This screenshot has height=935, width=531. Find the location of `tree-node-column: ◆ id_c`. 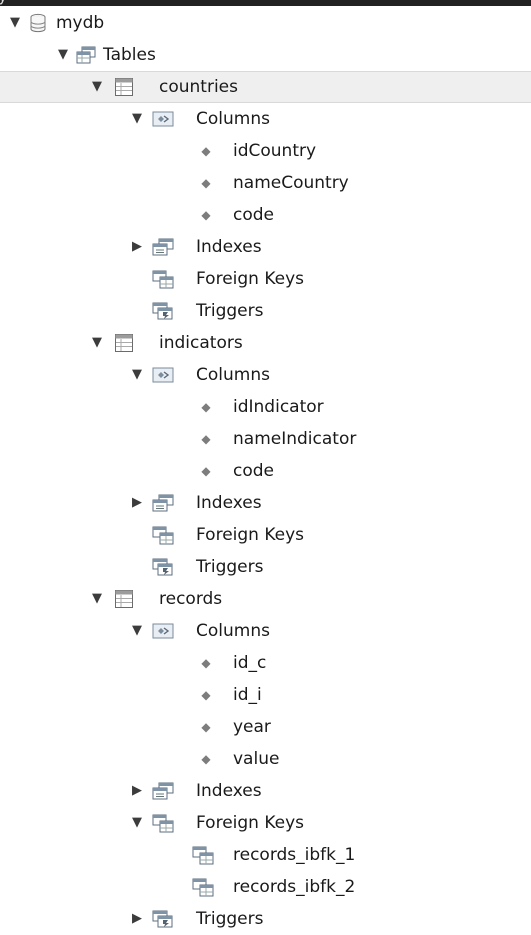

tree-node-column: ◆ id_c is located at coordinates (265, 663).